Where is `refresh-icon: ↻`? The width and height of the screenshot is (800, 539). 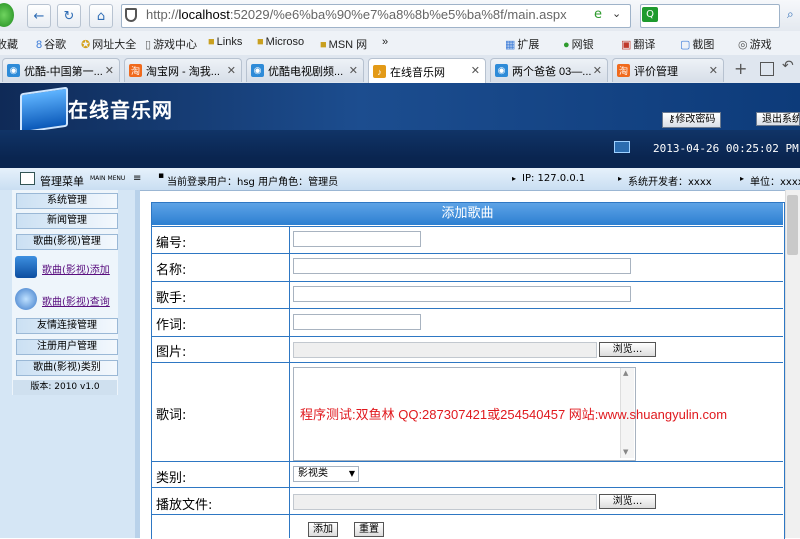 refresh-icon: ↻ is located at coordinates (69, 16).